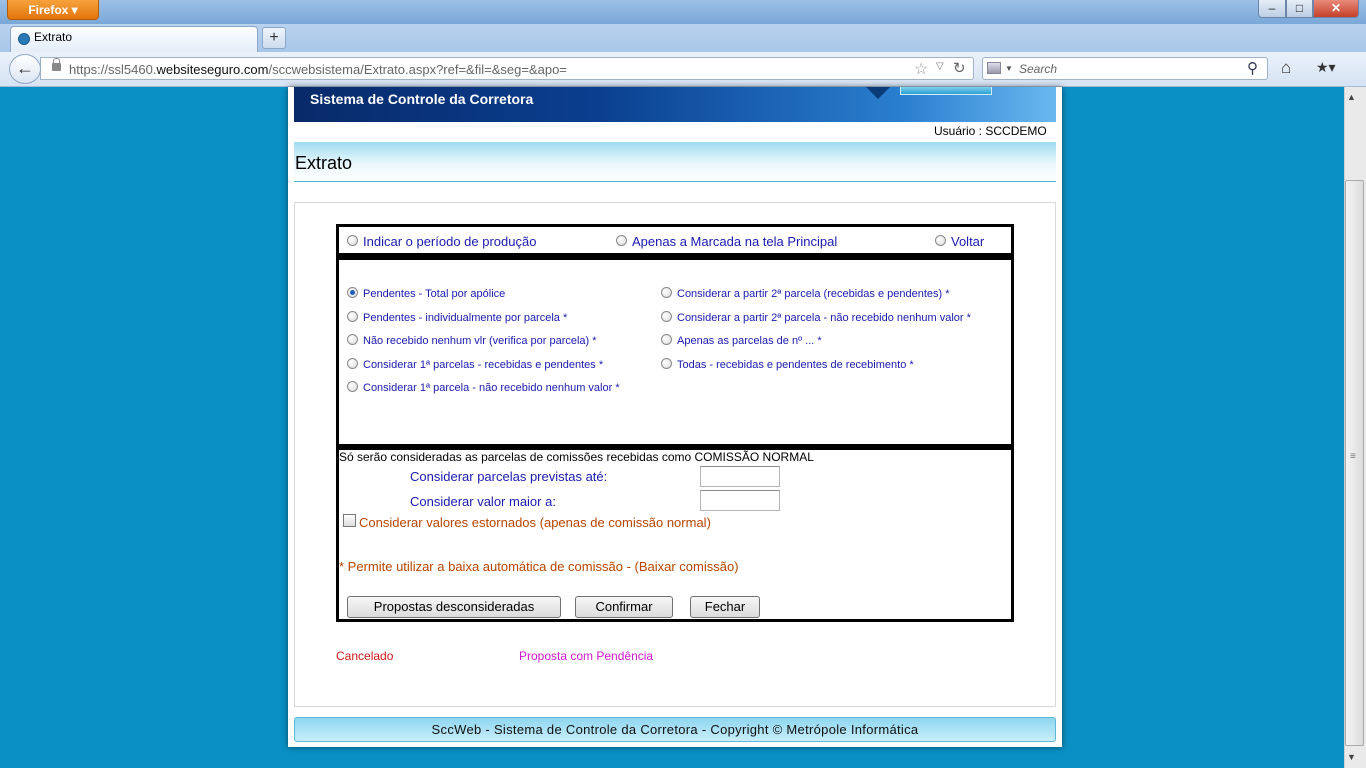  Describe the element at coordinates (1354, 463) in the screenshot. I see `scroll-thumb` at that location.